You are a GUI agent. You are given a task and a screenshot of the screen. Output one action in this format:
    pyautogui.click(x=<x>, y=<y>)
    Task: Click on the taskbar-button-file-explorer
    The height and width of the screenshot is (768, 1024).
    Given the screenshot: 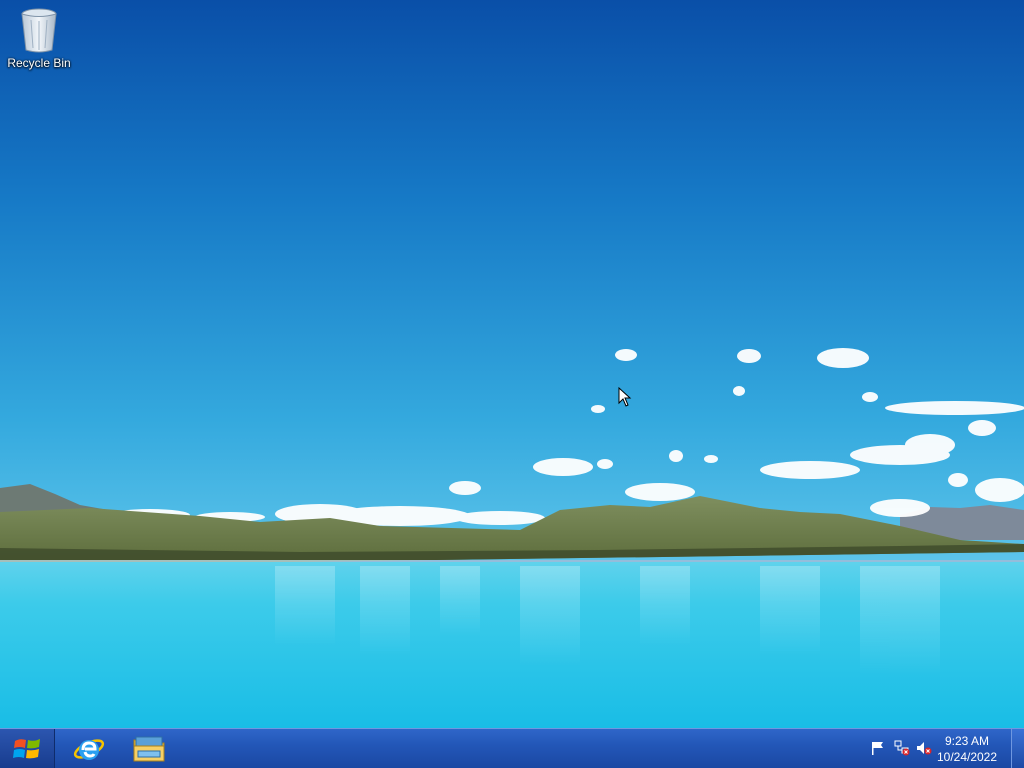 What is the action you would take?
    pyautogui.click(x=149, y=748)
    